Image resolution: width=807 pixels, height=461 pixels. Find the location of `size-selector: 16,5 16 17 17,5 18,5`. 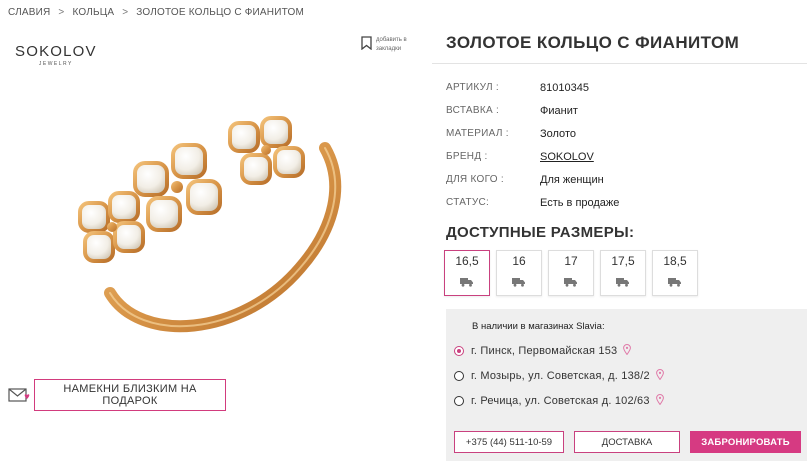

size-selector: 16,5 16 17 17,5 18,5 is located at coordinates (571, 273).